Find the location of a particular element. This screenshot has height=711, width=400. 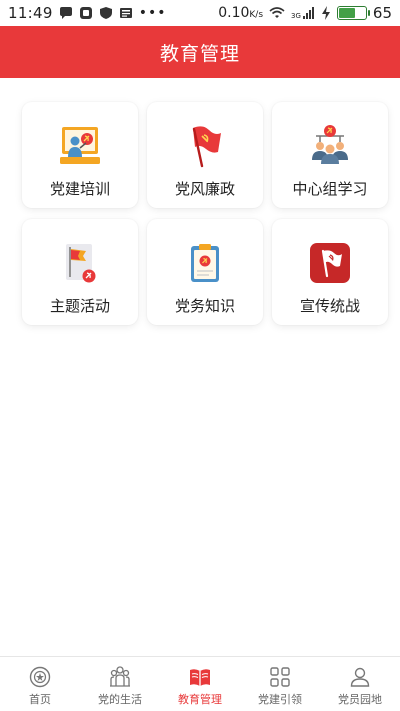

network-speed: 0.10K/s is located at coordinates (240, 13).